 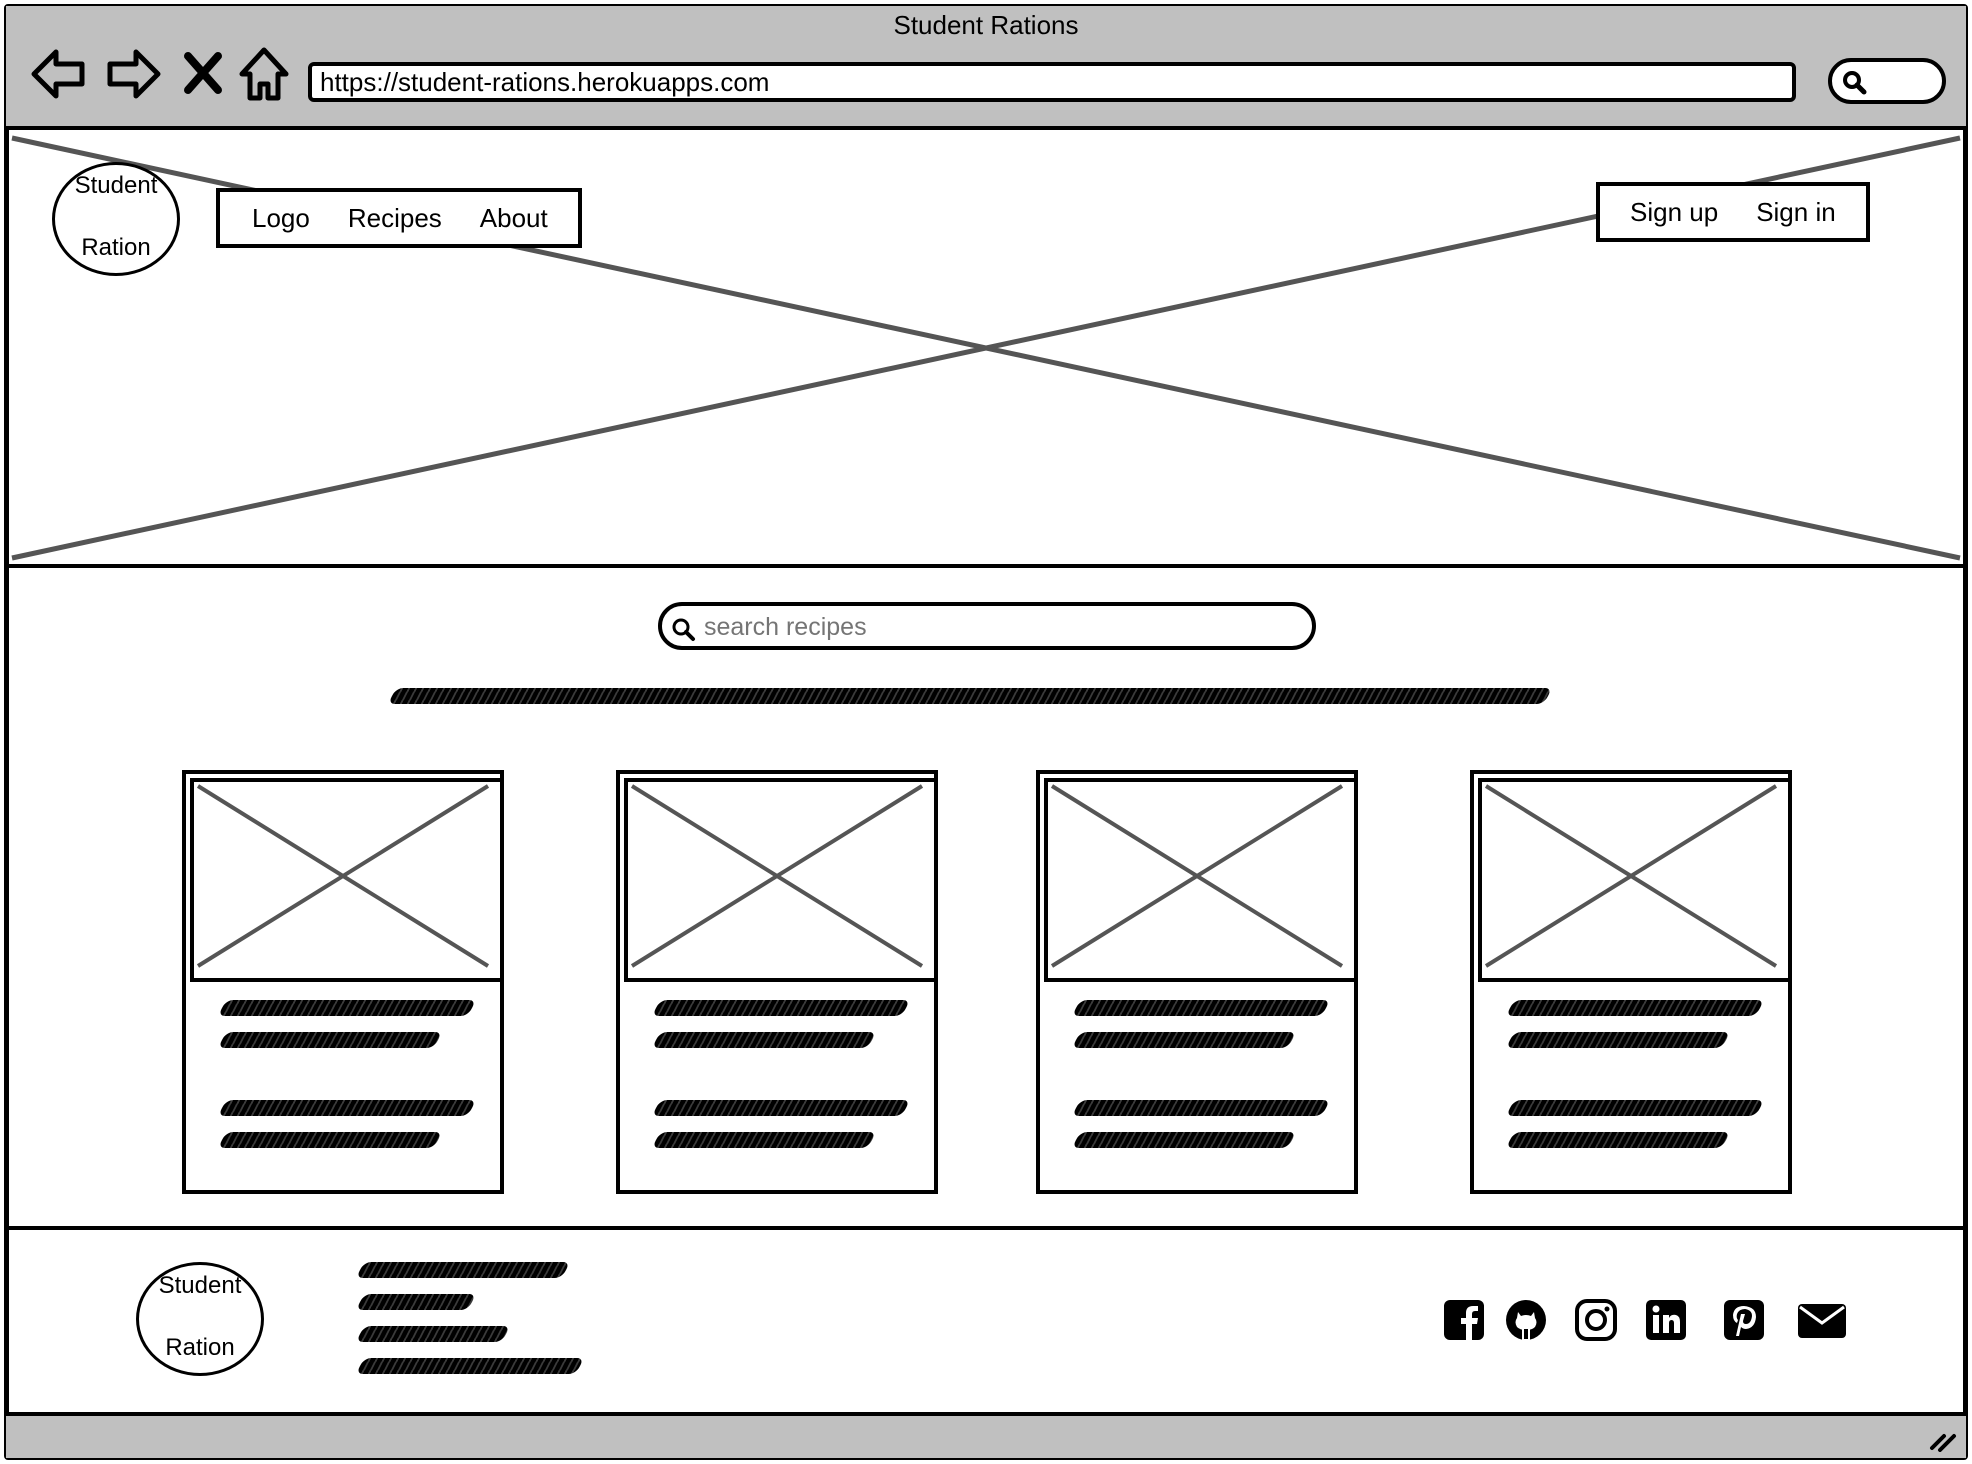 What do you see at coordinates (134, 74) in the screenshot?
I see `forward-icon` at bounding box center [134, 74].